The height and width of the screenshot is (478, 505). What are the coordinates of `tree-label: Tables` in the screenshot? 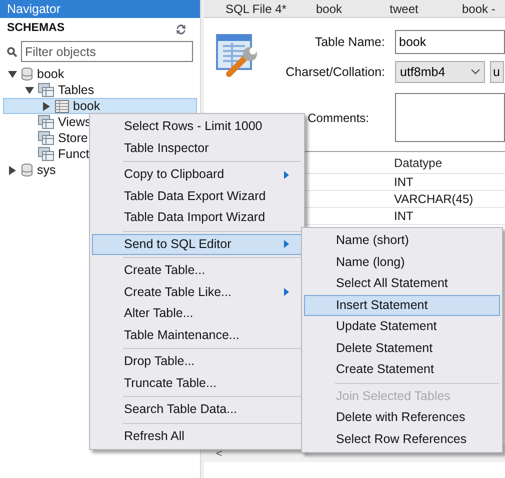 It's located at (76, 90).